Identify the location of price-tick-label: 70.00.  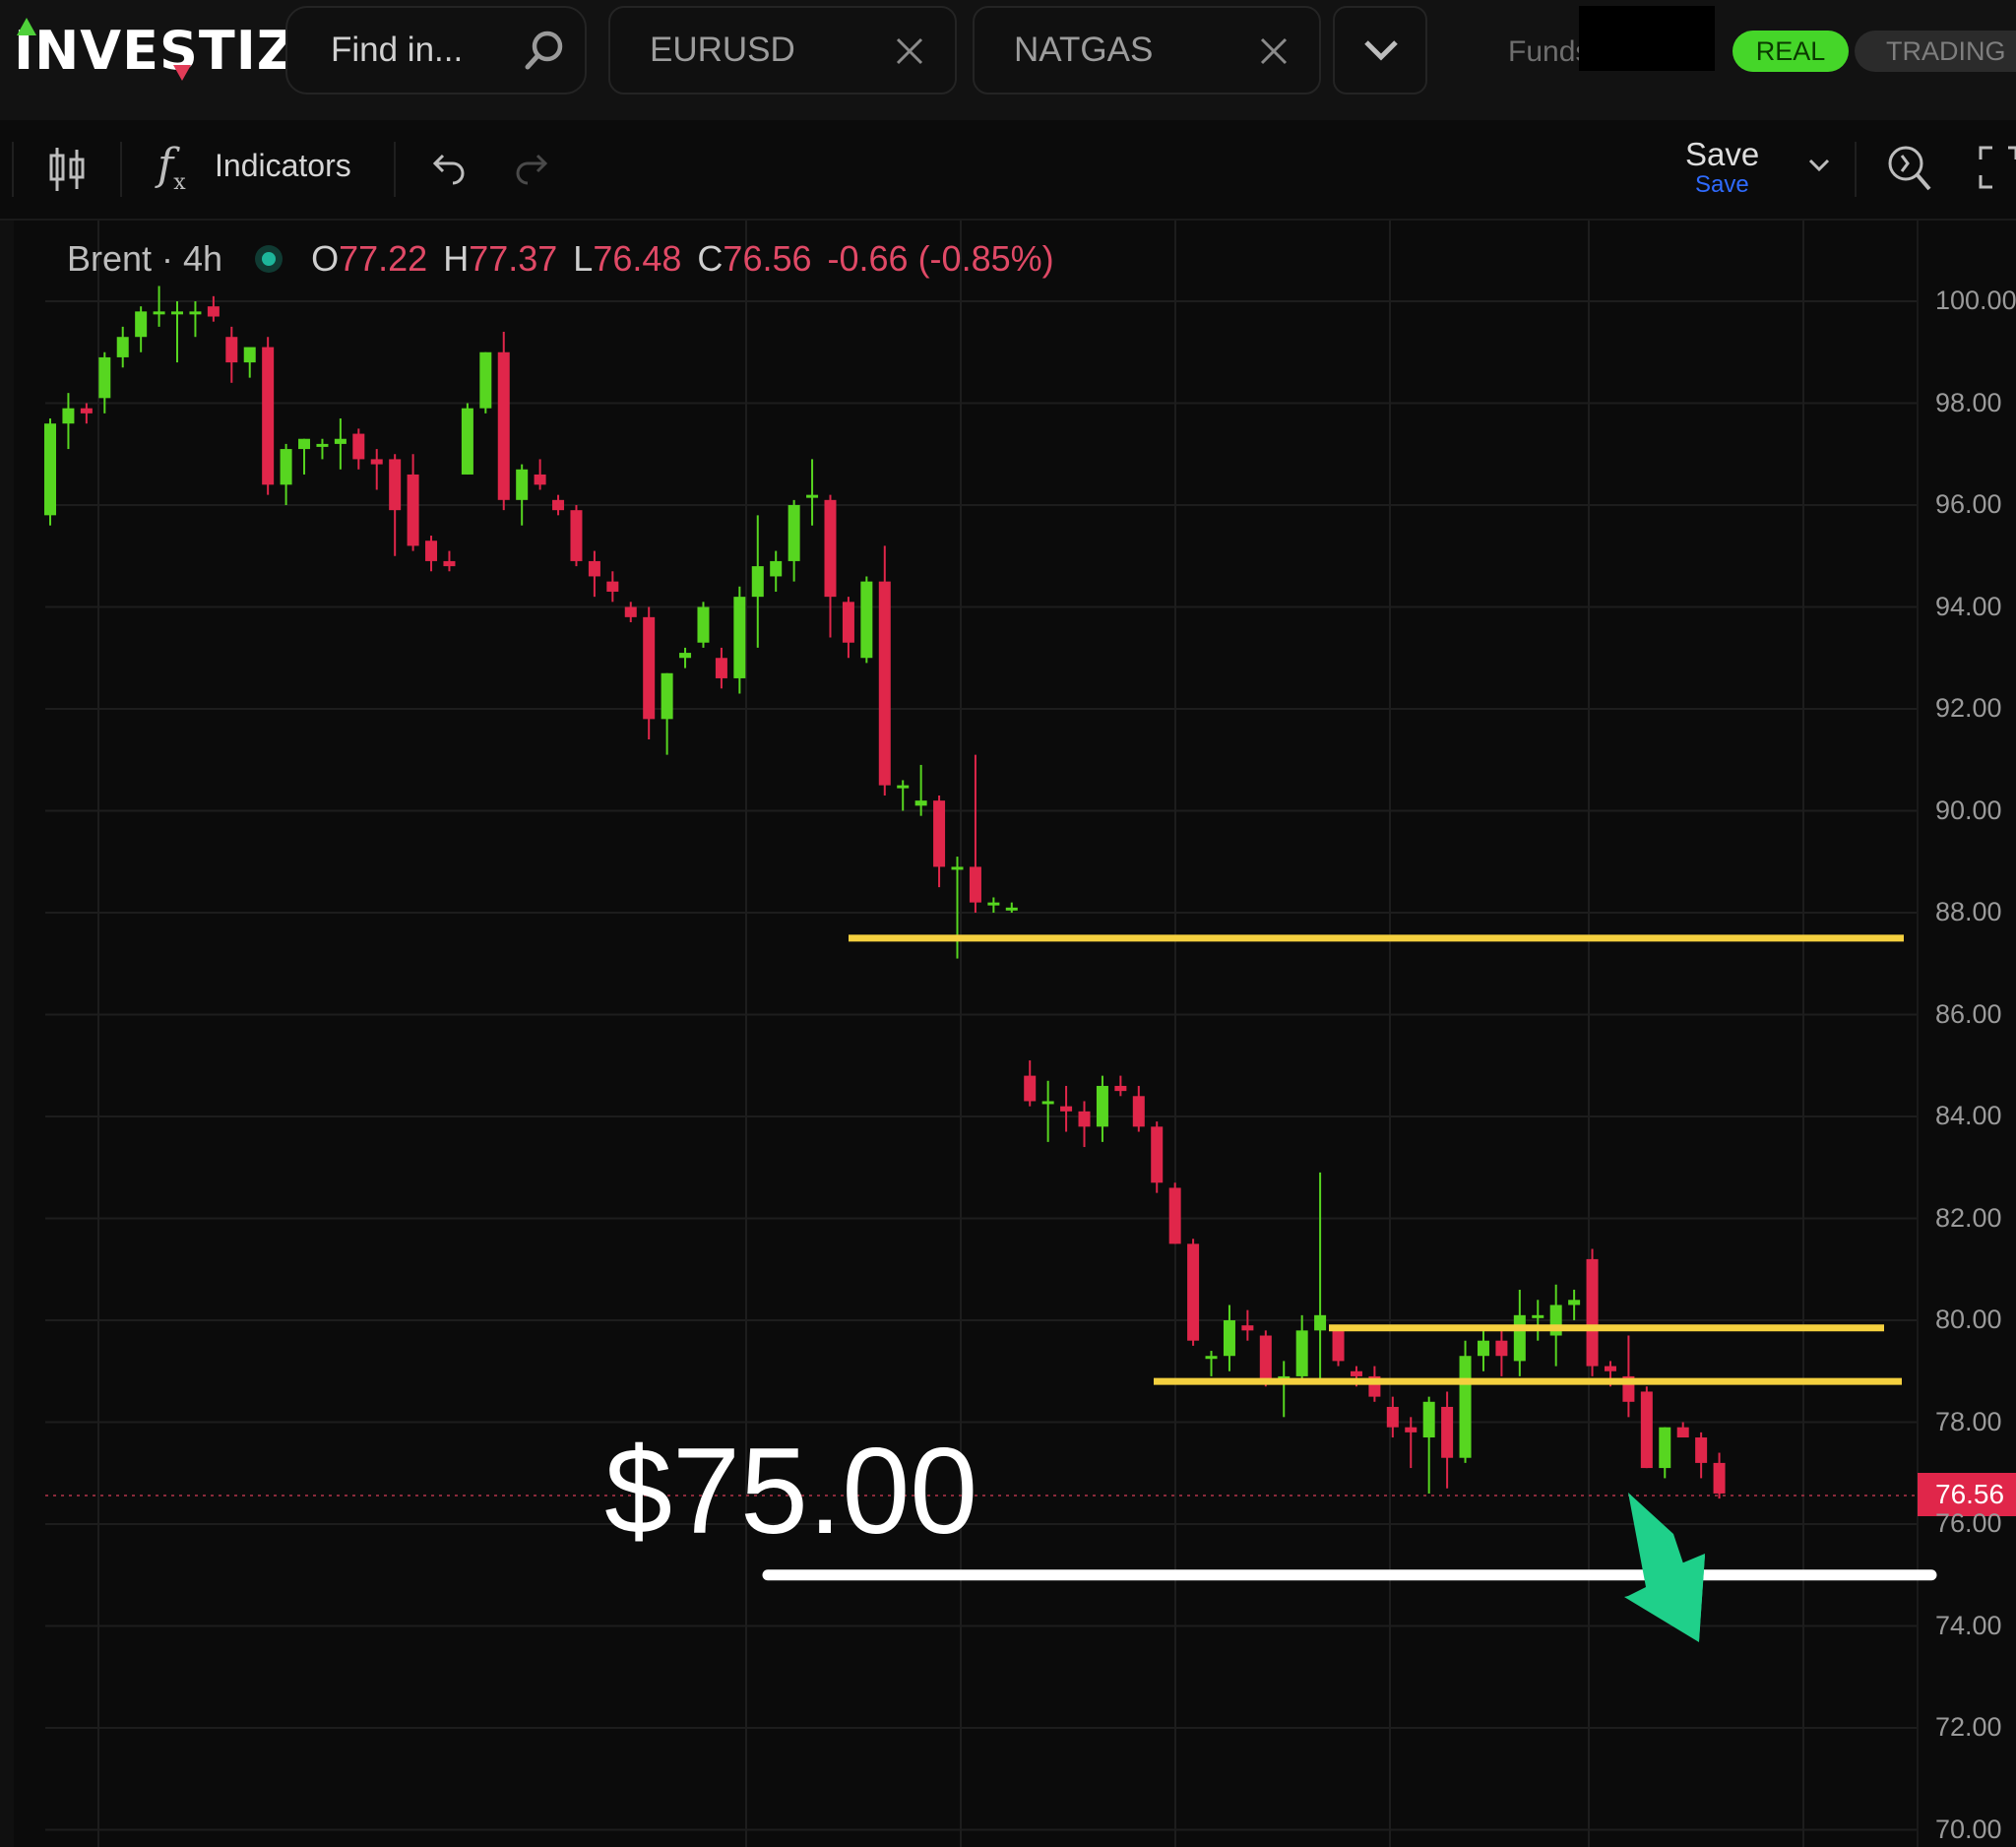
(1968, 1829).